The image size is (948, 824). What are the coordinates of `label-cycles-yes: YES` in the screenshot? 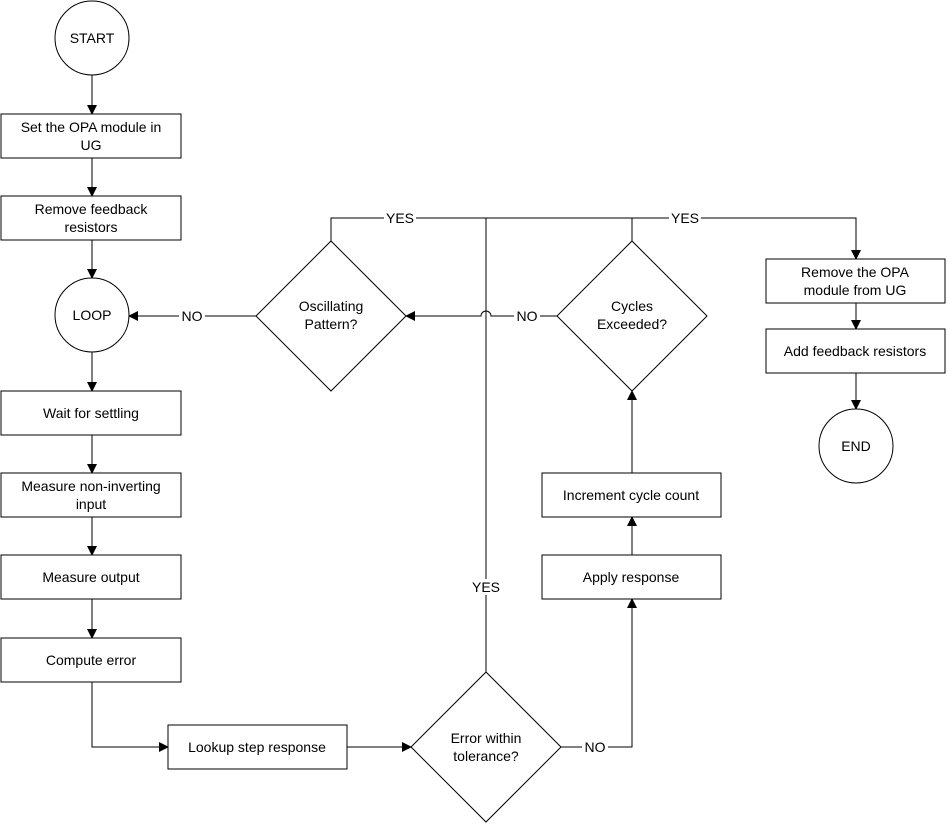 It's located at (685, 218).